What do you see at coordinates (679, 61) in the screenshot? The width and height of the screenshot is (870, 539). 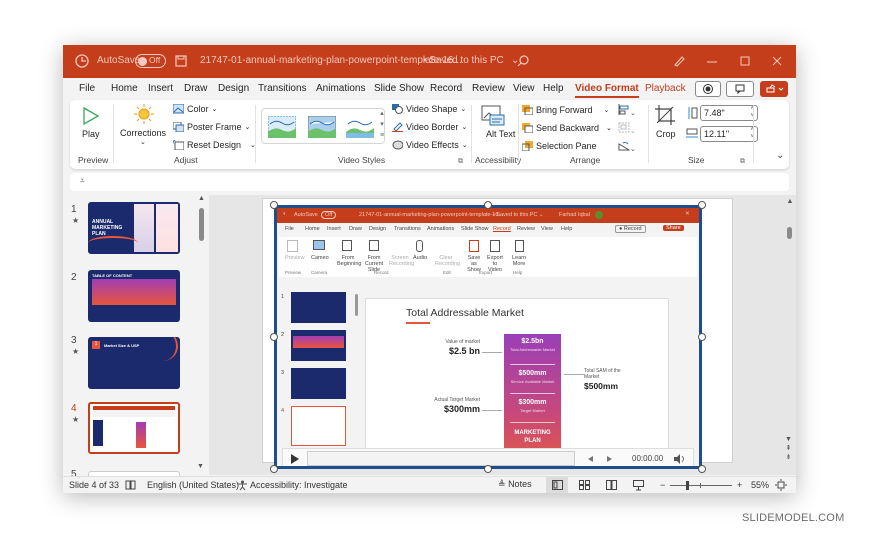 I see `pen-icon` at bounding box center [679, 61].